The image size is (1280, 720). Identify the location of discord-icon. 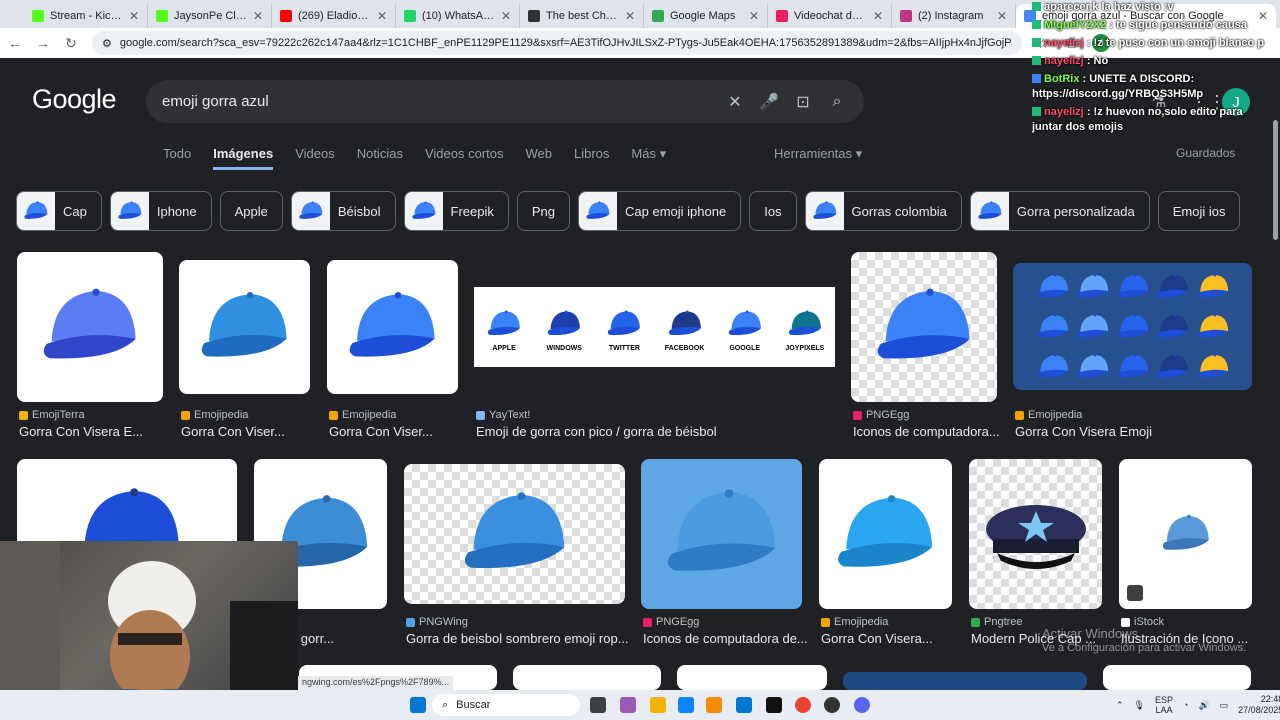
(862, 705).